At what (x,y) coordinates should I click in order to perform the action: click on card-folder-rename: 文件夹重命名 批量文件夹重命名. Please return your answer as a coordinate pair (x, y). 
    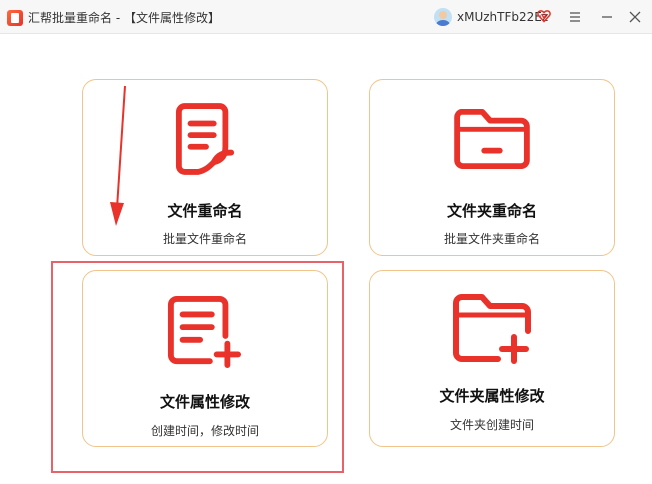
    Looking at the image, I should click on (492, 167).